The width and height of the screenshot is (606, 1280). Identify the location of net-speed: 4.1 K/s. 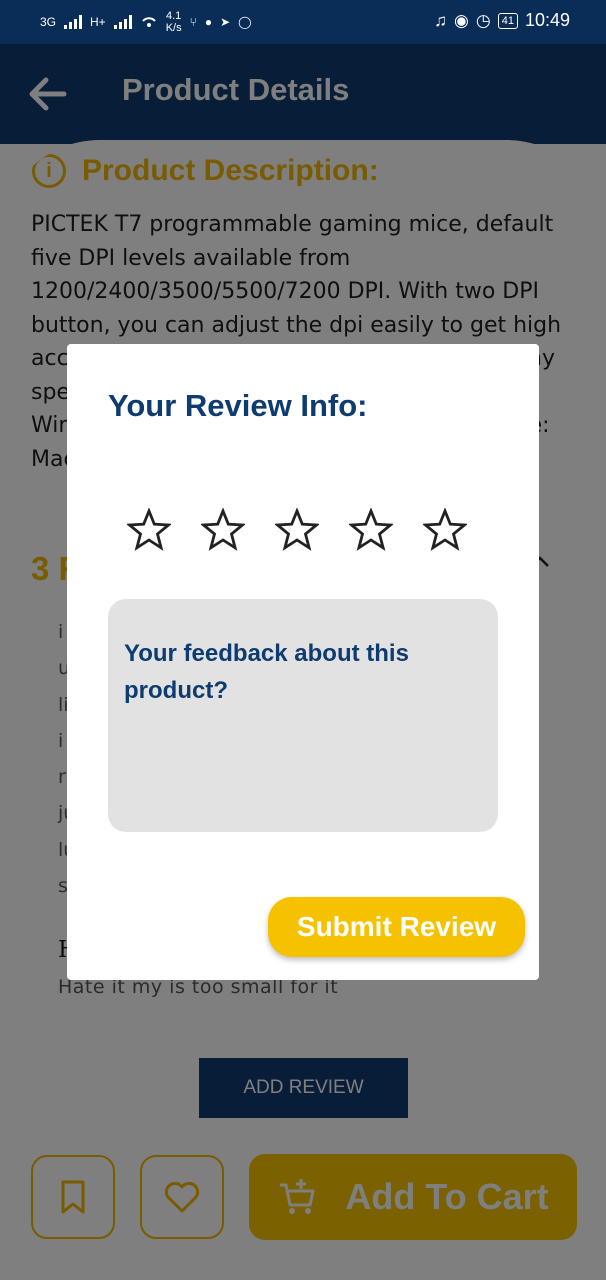
(174, 22).